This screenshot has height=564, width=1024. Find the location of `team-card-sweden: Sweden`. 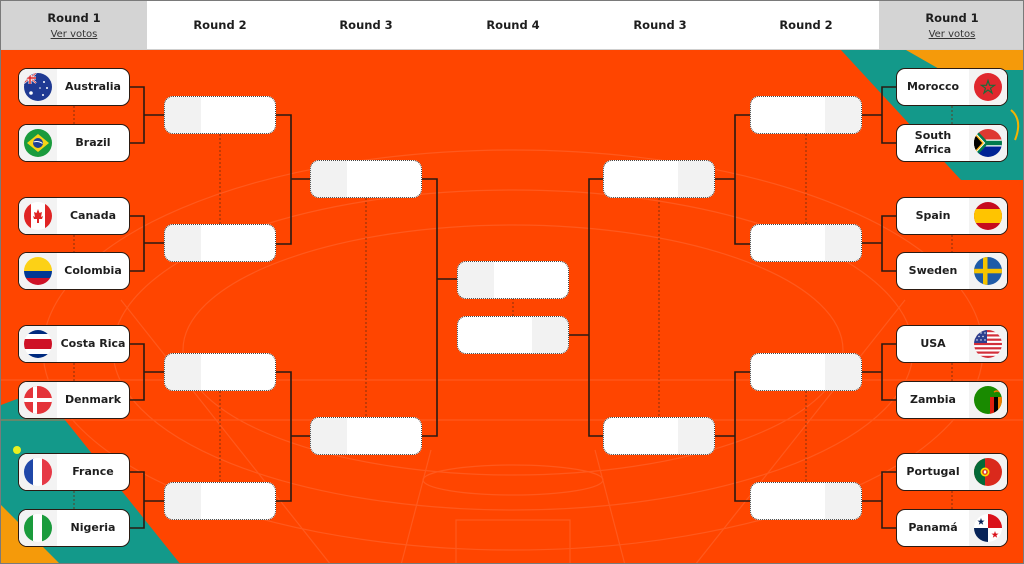

team-card-sweden: Sweden is located at coordinates (952, 271).